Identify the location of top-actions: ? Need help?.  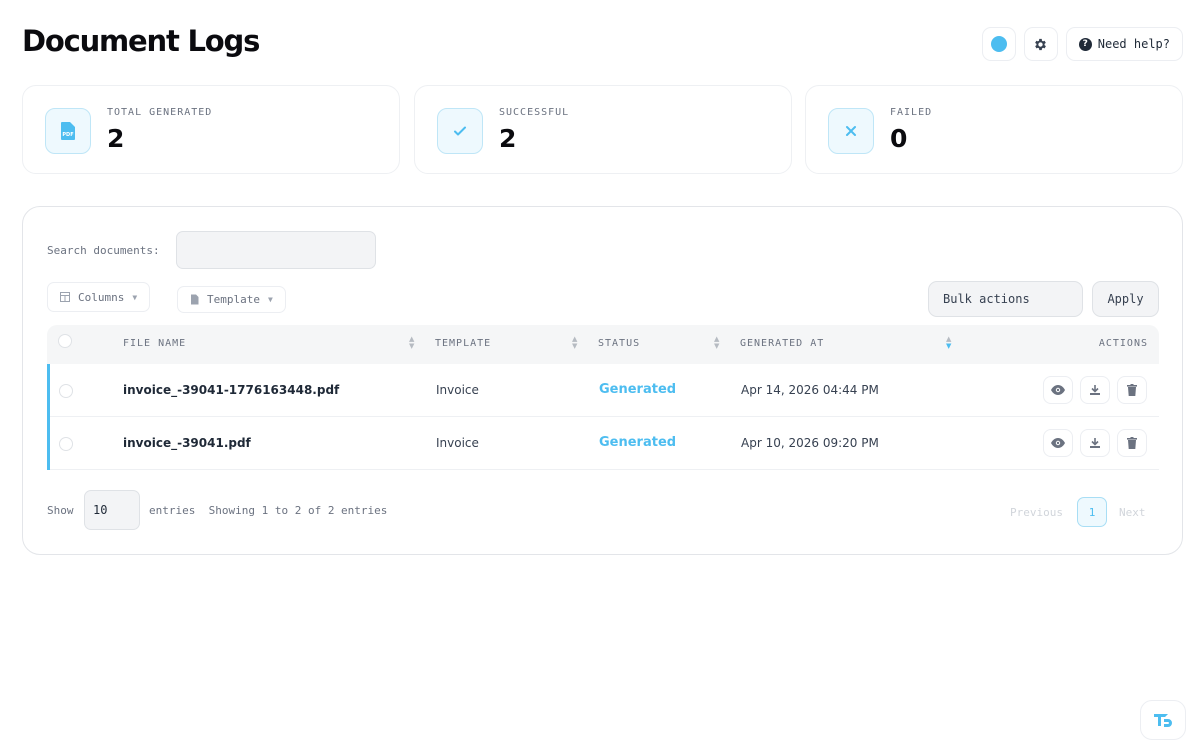
(1082, 44).